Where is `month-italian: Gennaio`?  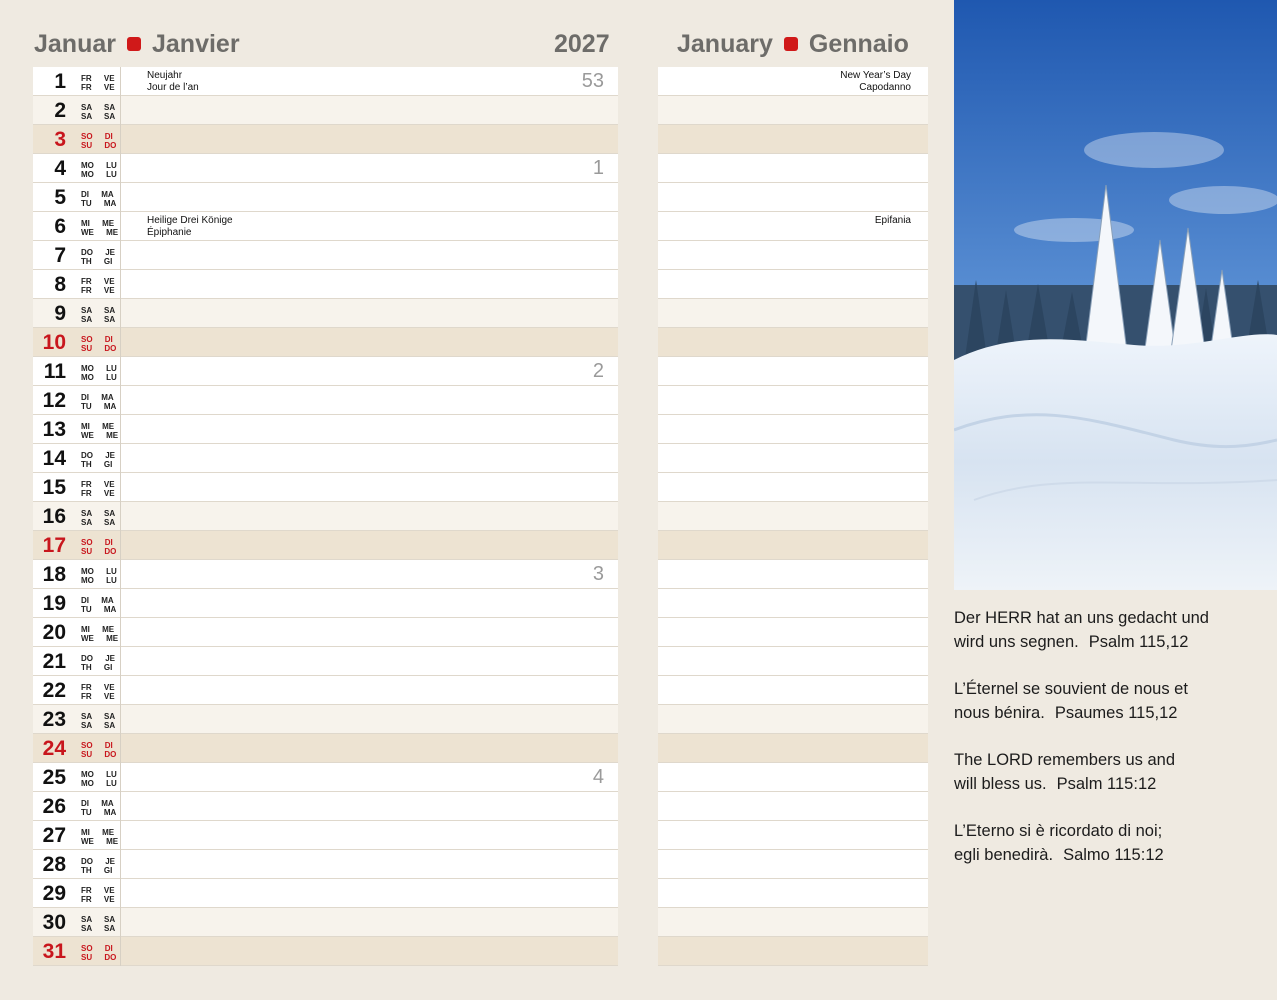 month-italian: Gennaio is located at coordinates (858, 44).